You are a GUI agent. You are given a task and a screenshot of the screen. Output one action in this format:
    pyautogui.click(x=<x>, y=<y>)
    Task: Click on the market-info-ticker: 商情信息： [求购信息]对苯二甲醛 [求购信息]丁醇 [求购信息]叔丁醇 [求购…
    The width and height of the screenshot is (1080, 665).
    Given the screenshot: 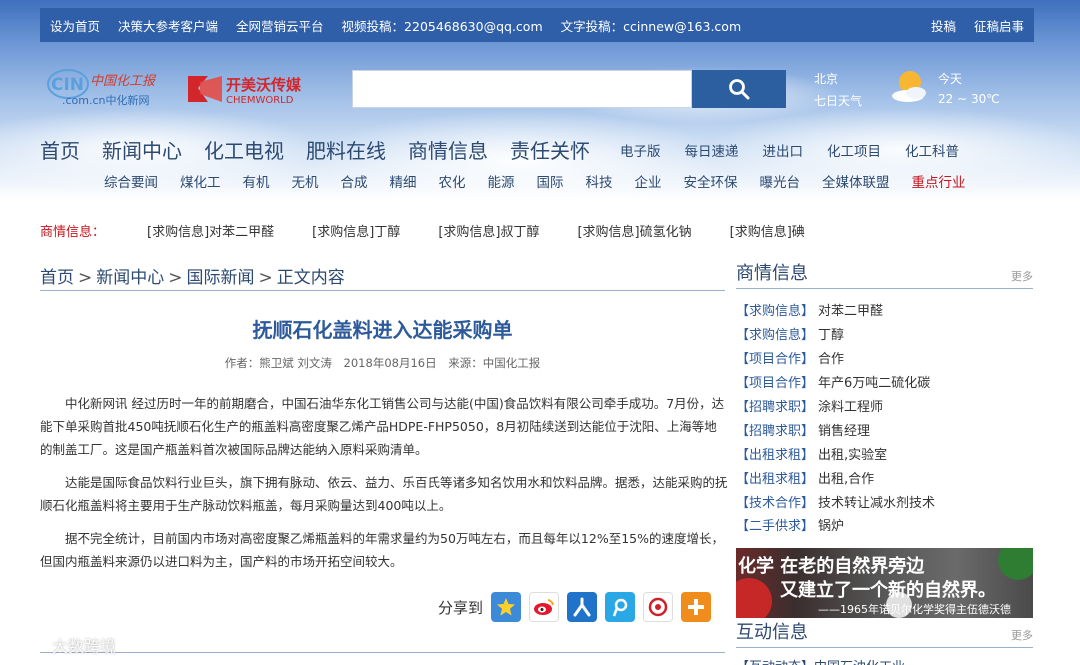 What is the action you would take?
    pyautogui.click(x=441, y=230)
    